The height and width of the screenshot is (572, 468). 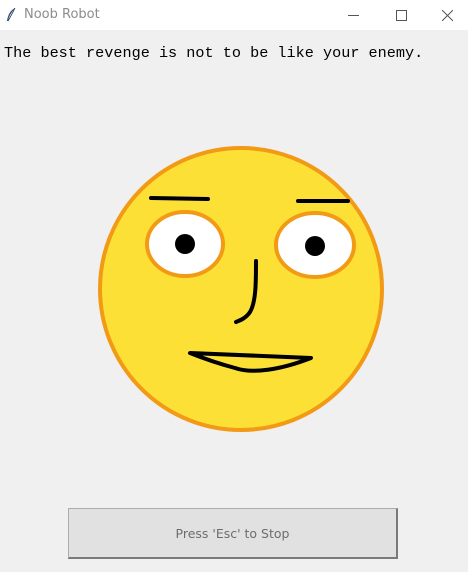 I want to click on left-eyebrow, so click(x=179, y=198).